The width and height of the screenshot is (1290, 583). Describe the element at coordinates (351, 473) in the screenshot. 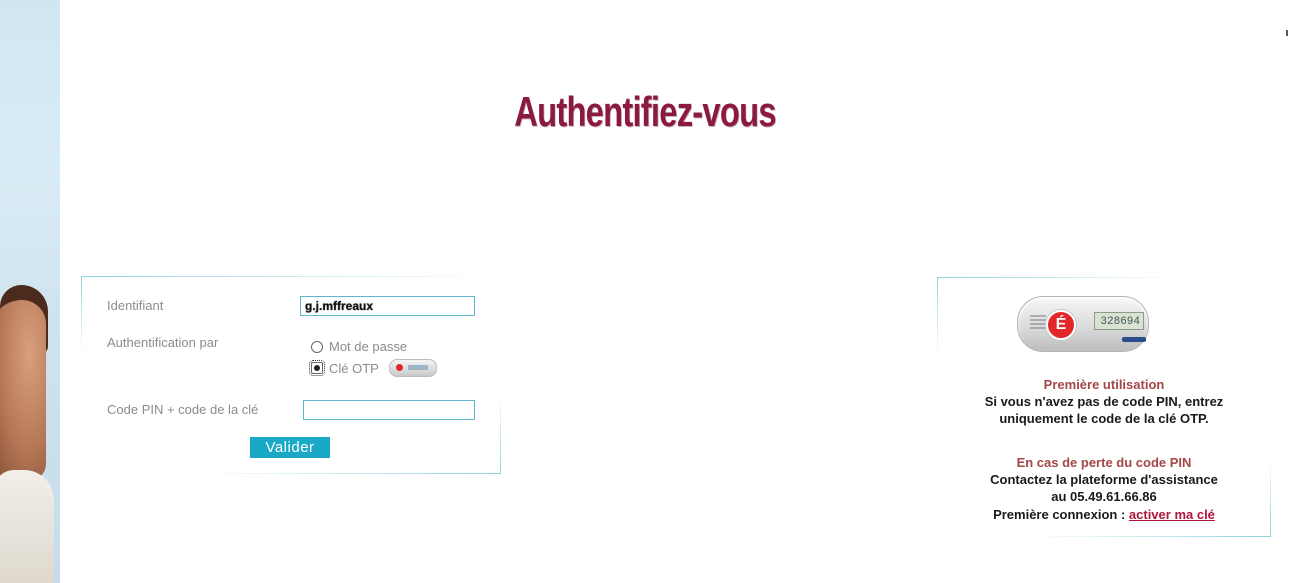

I see `panel-border-bottom` at that location.